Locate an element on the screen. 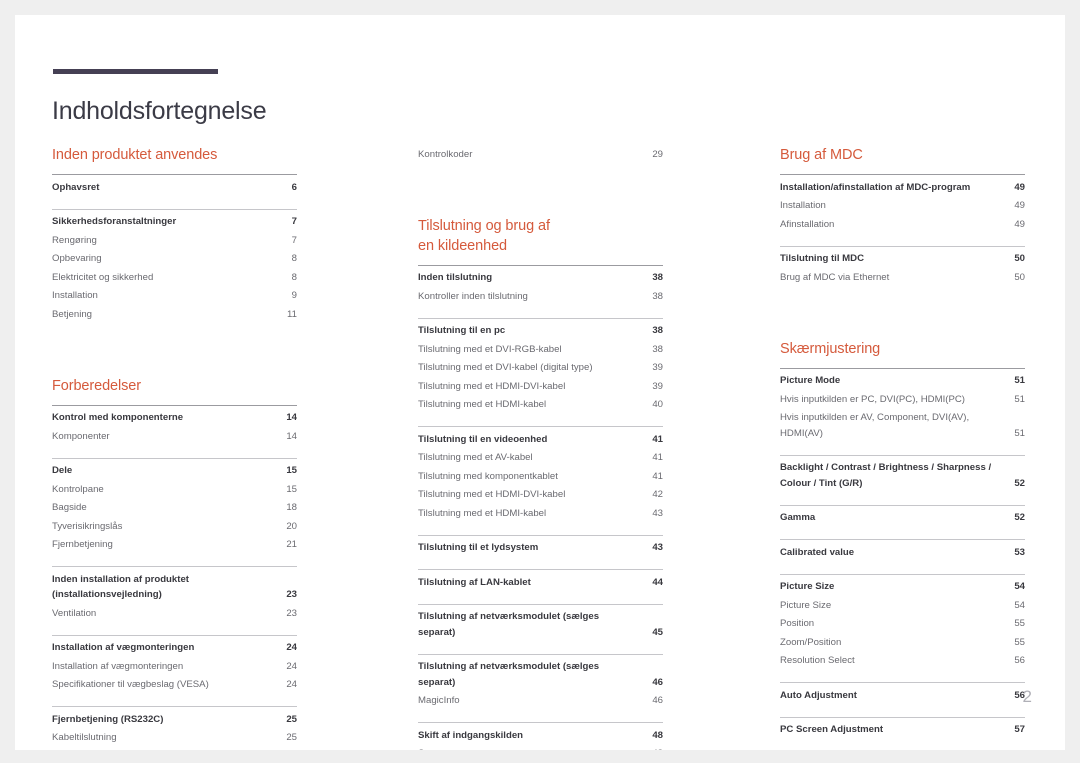 The image size is (1080, 763). toc-entry: Tilslutning med et HDMI-kabel 43 is located at coordinates (540, 513).